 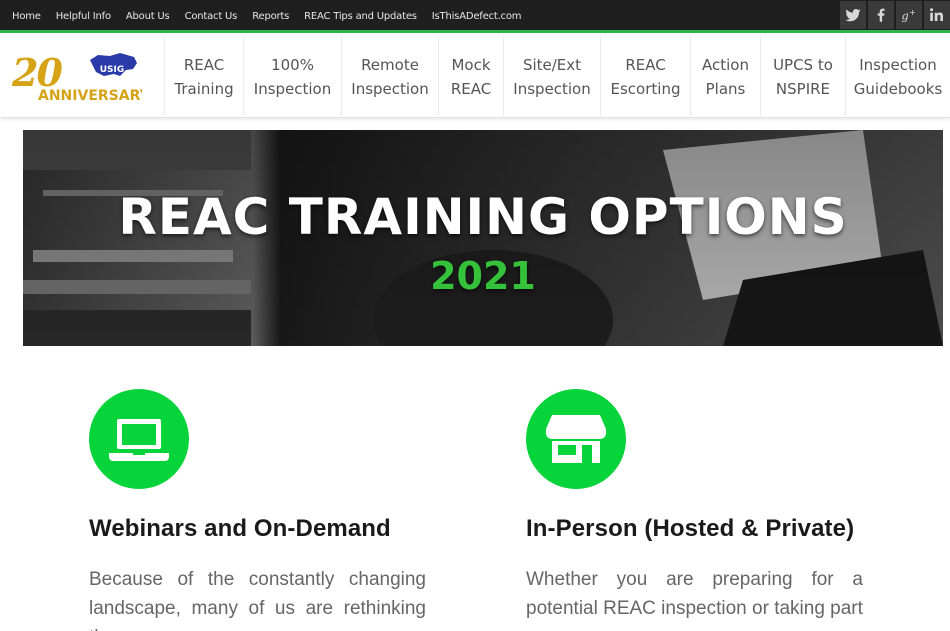 I want to click on nav-label-line2: REAC, so click(x=471, y=89).